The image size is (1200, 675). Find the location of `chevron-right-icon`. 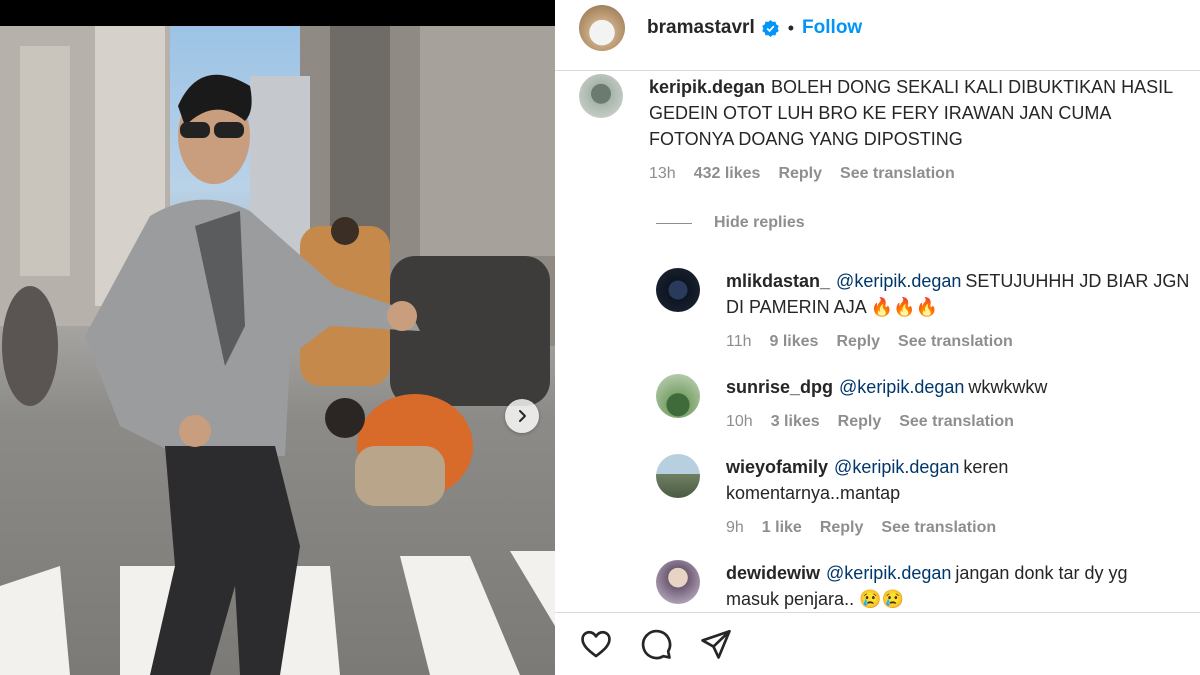

chevron-right-icon is located at coordinates (522, 416).